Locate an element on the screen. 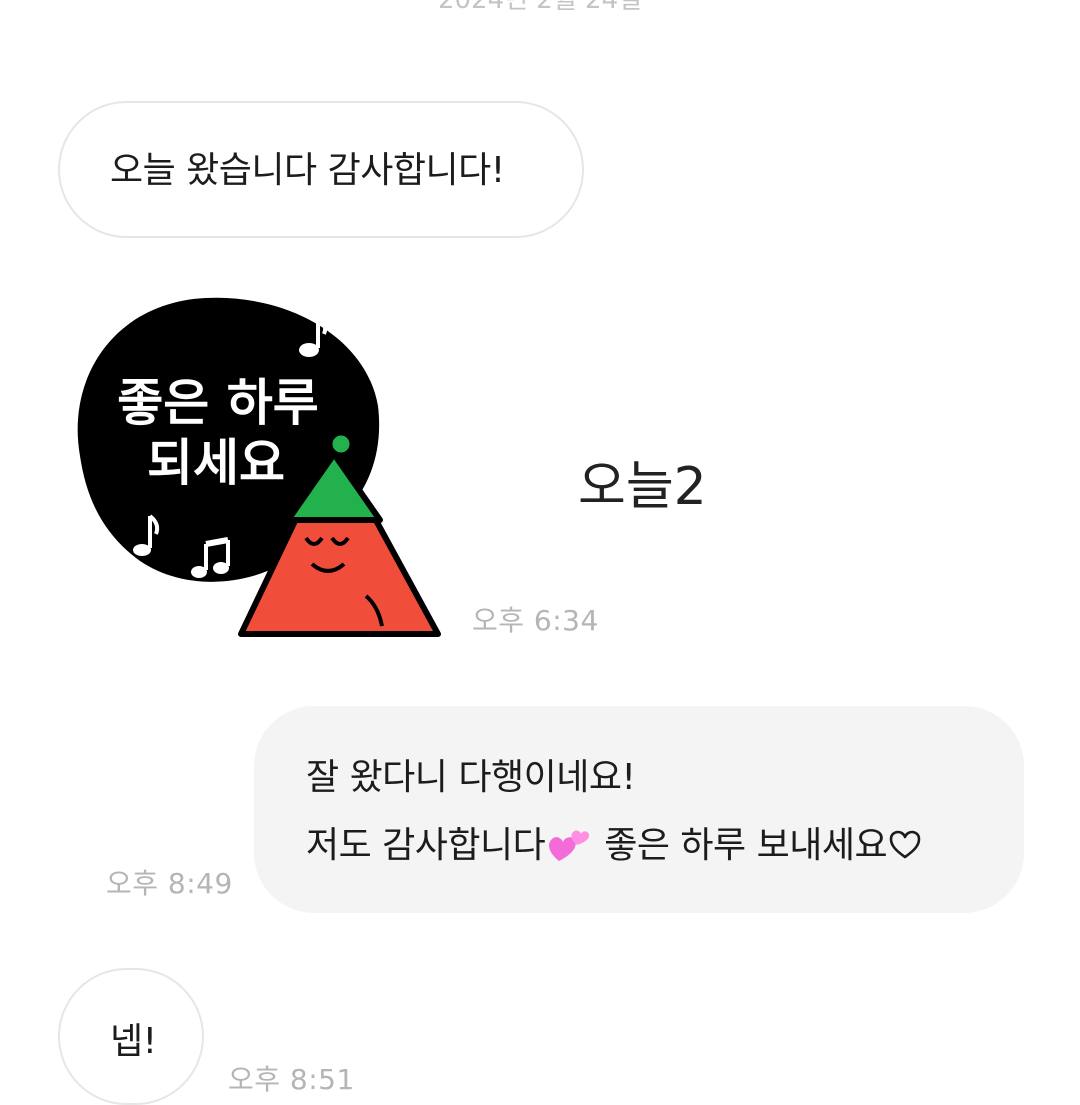 This screenshot has width=1080, height=1105. two-hearts-emoji-icon is located at coordinates (569, 845).